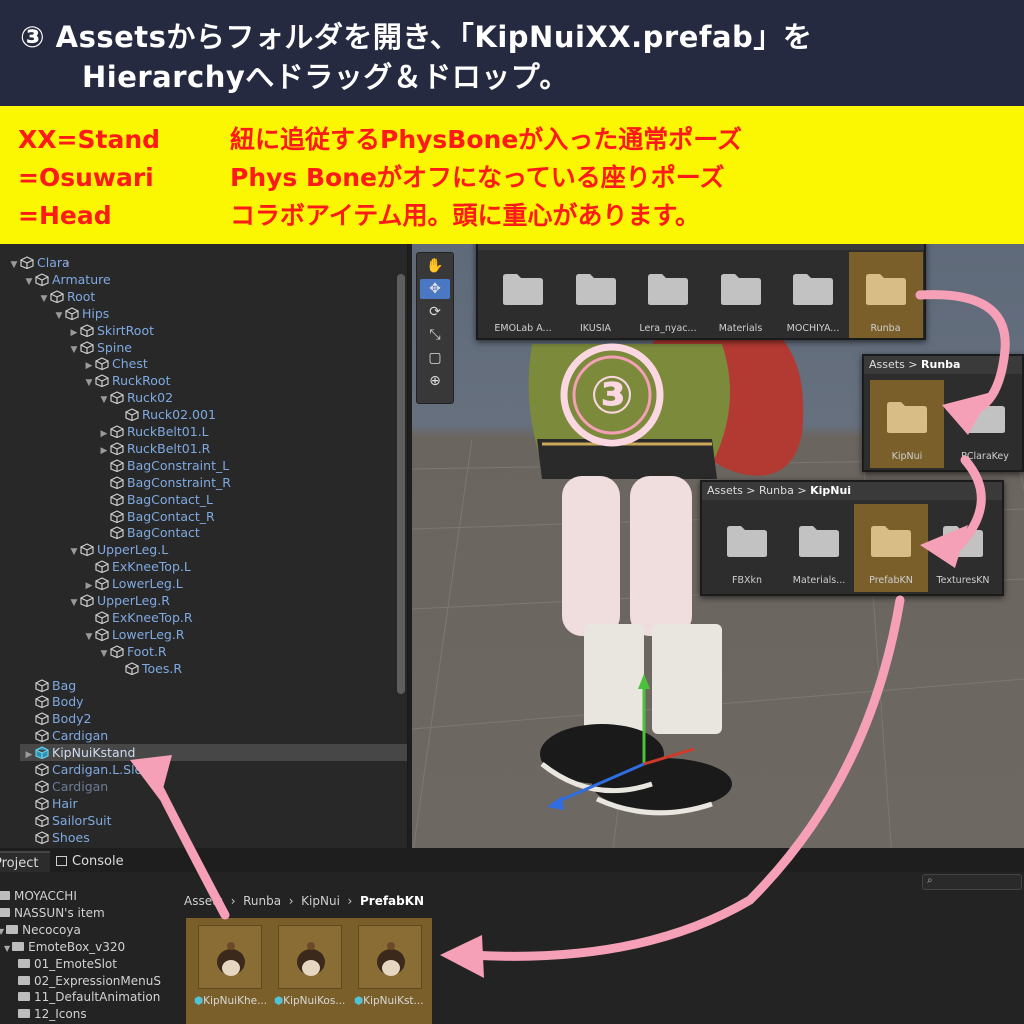 The width and height of the screenshot is (1024, 1024). What do you see at coordinates (163, 465) in the screenshot?
I see `hierarchy-row: BagConstraint_L` at bounding box center [163, 465].